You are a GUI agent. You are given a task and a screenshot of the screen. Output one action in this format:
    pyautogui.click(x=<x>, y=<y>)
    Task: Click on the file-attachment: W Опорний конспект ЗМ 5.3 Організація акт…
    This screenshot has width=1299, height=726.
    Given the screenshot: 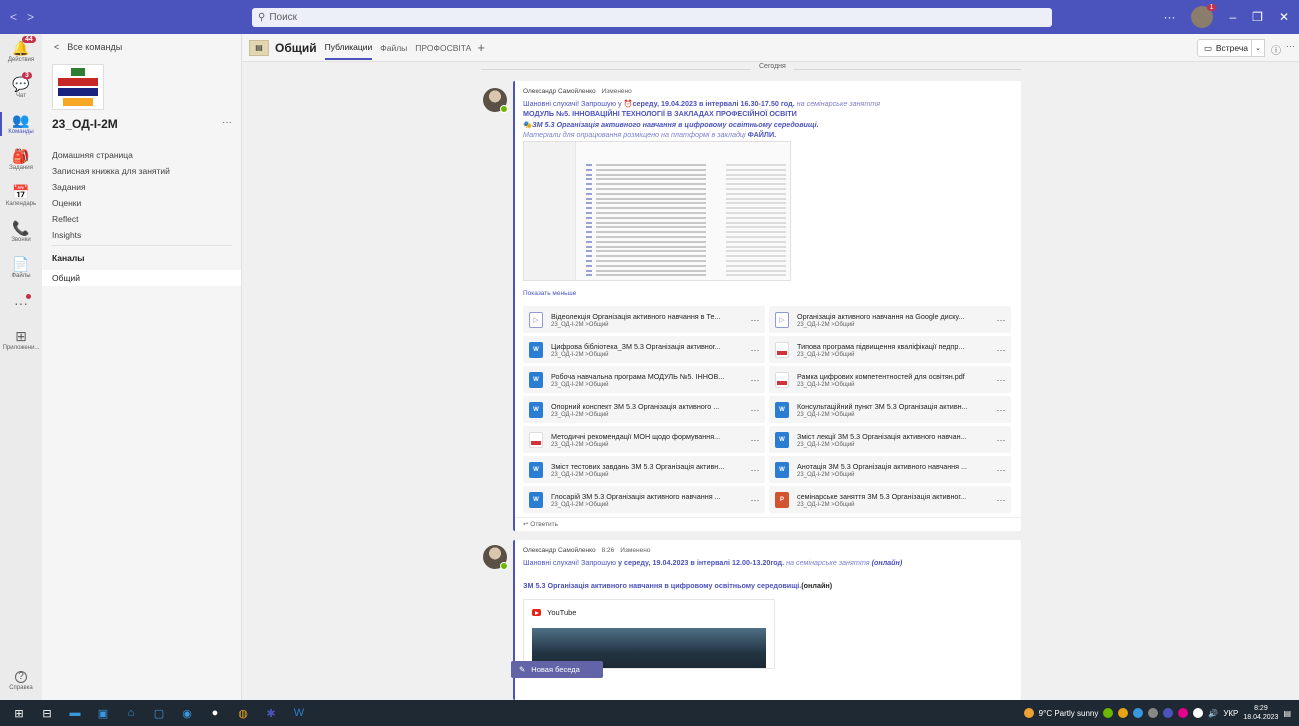 What is the action you would take?
    pyautogui.click(x=644, y=409)
    